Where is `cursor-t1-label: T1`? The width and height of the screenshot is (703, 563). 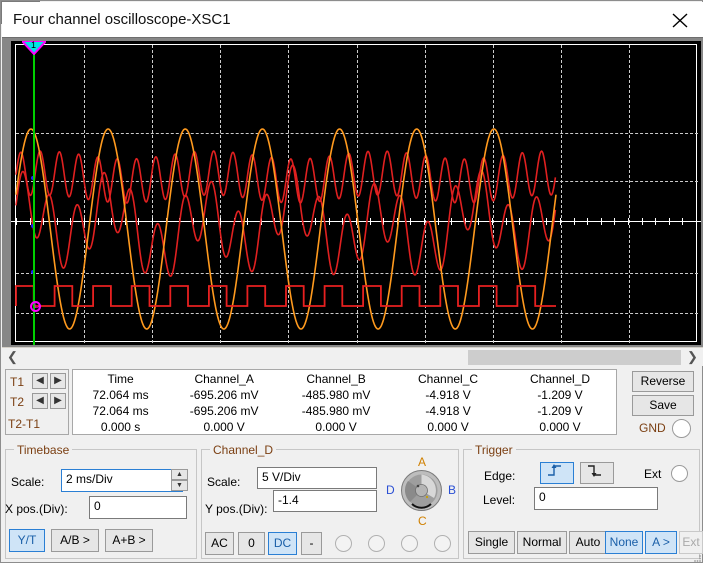 cursor-t1-label: T1 is located at coordinates (17, 382).